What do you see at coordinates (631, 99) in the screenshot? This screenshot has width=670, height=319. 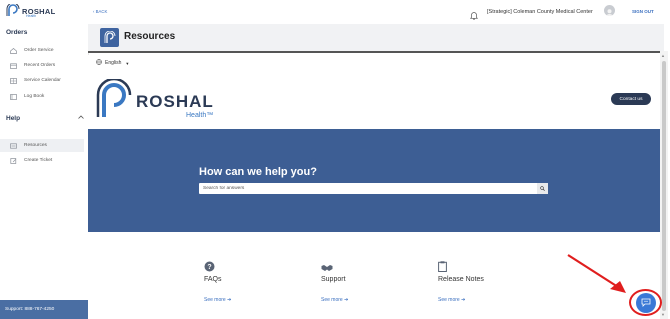 I see `contact-us-button: Contact us` at bounding box center [631, 99].